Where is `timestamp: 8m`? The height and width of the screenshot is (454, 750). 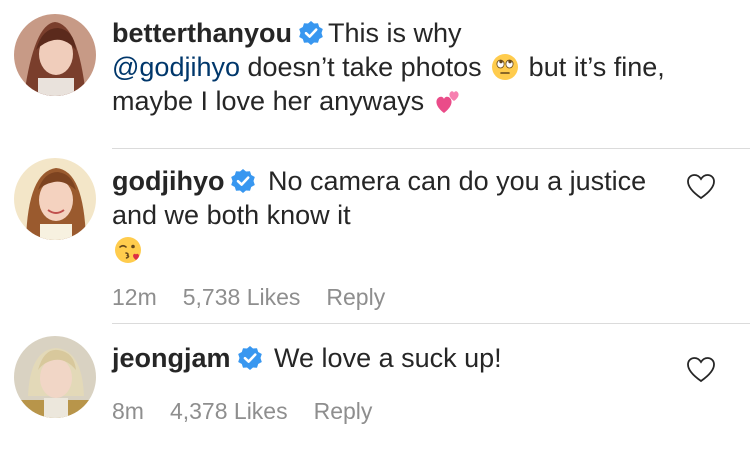
timestamp: 8m is located at coordinates (128, 411).